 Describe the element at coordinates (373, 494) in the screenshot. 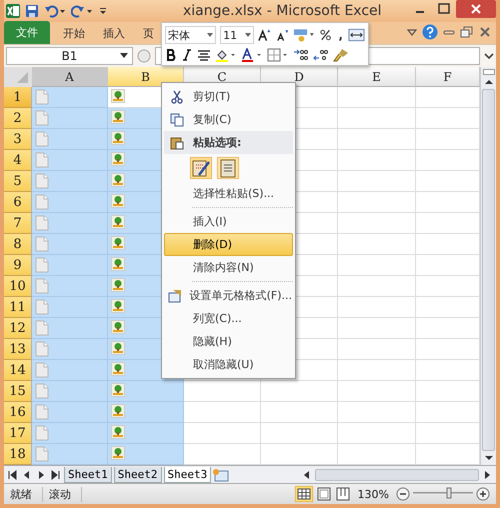

I see `zoom-level: 130%` at that location.